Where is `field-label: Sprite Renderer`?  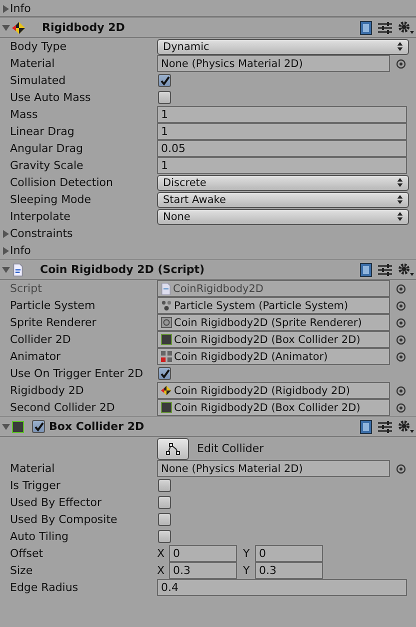 field-label: Sprite Renderer is located at coordinates (54, 322).